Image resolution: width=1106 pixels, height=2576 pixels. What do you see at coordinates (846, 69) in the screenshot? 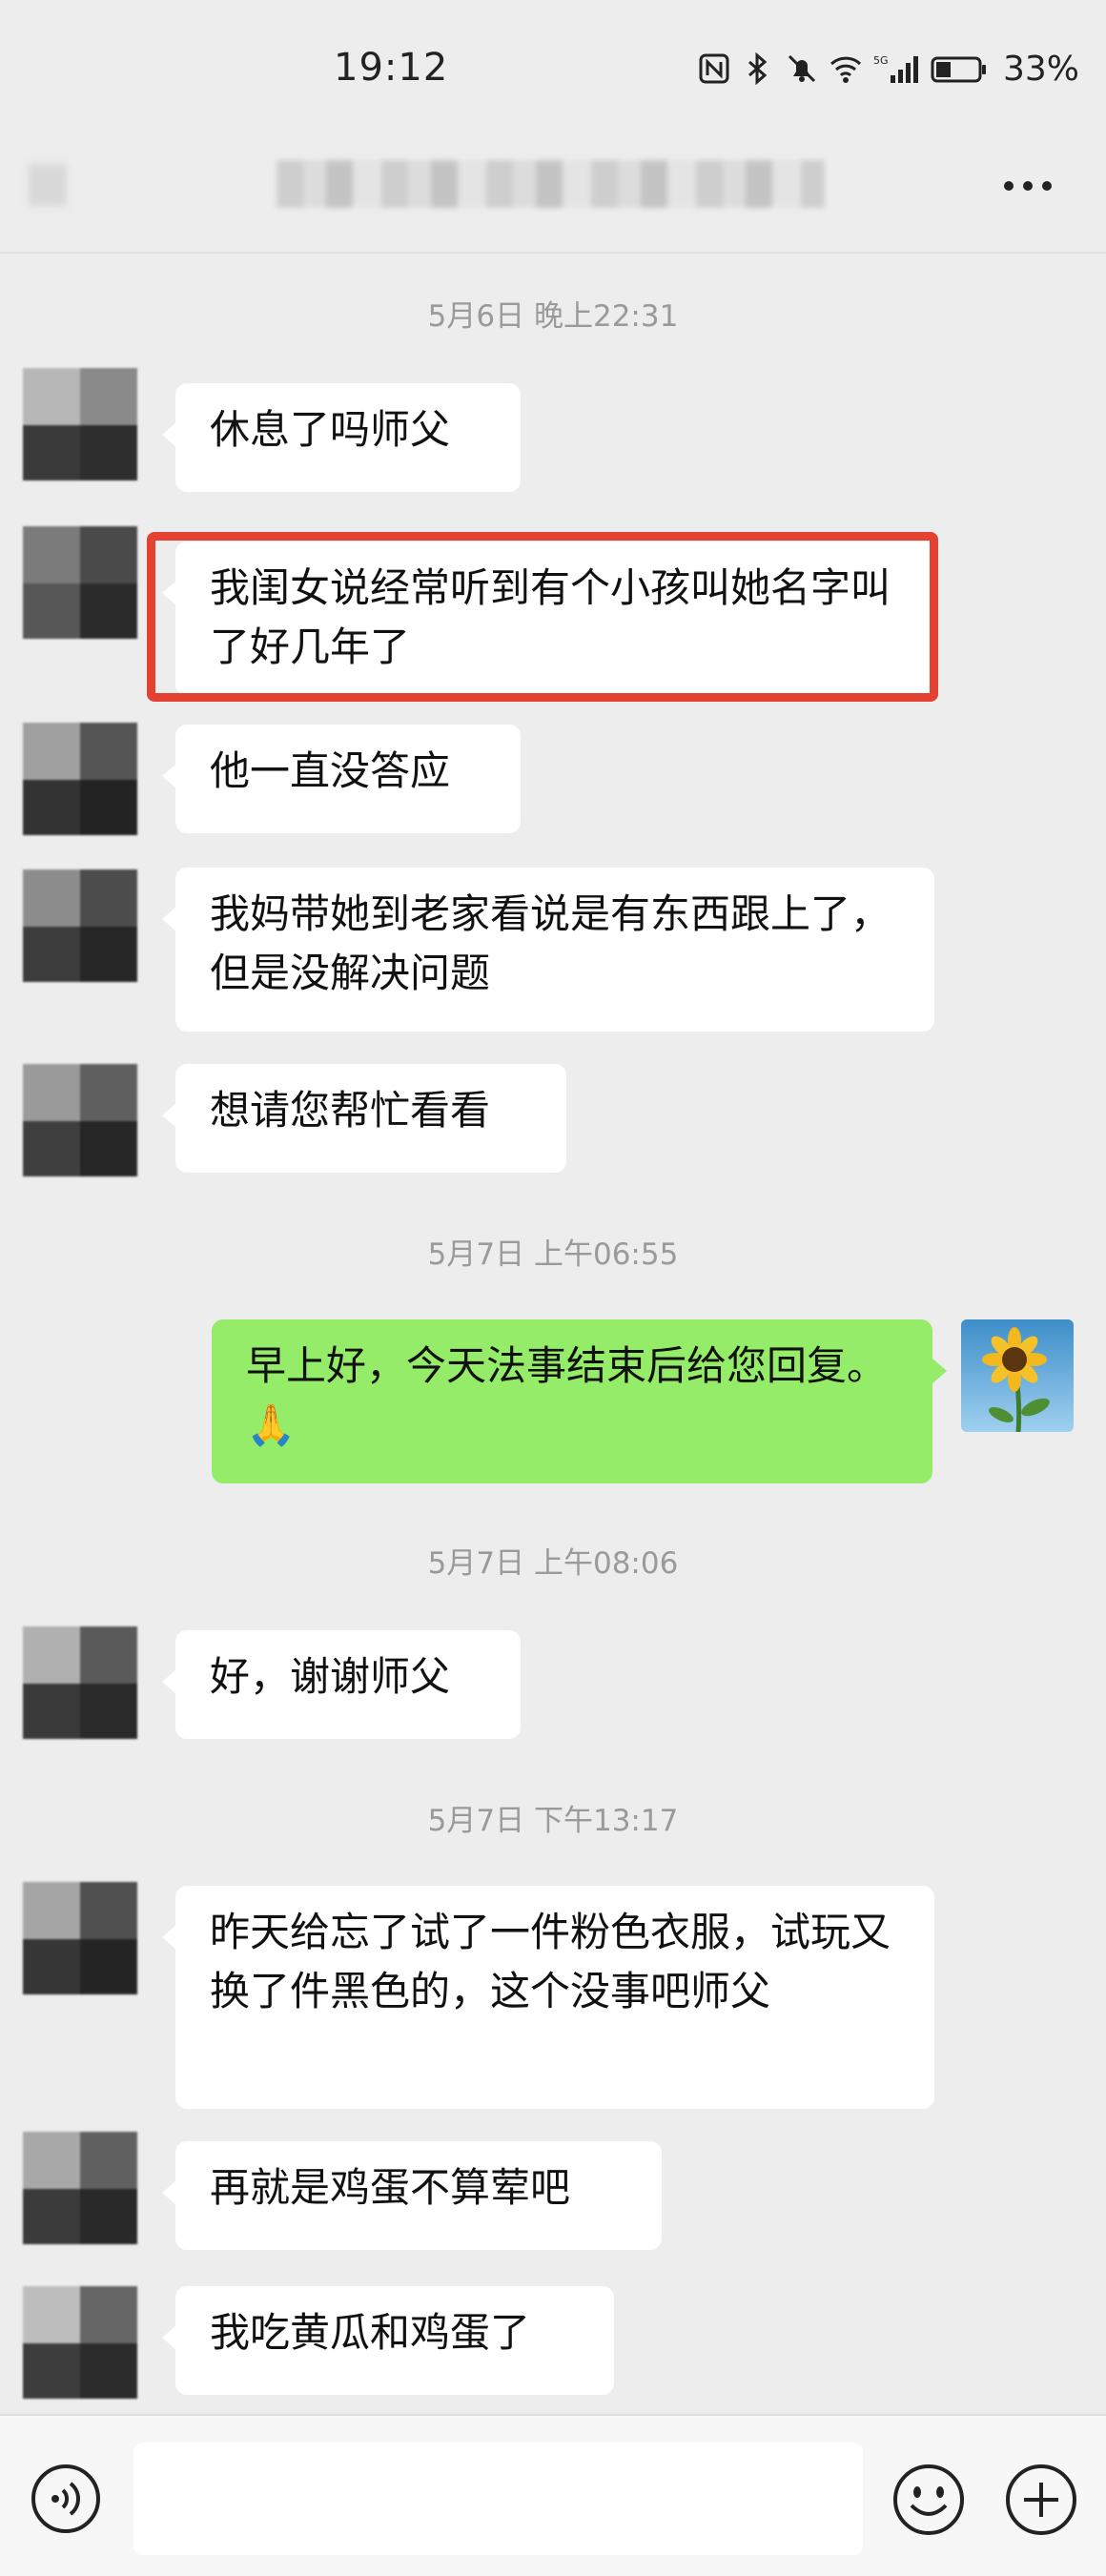
I see `wifi-icon` at bounding box center [846, 69].